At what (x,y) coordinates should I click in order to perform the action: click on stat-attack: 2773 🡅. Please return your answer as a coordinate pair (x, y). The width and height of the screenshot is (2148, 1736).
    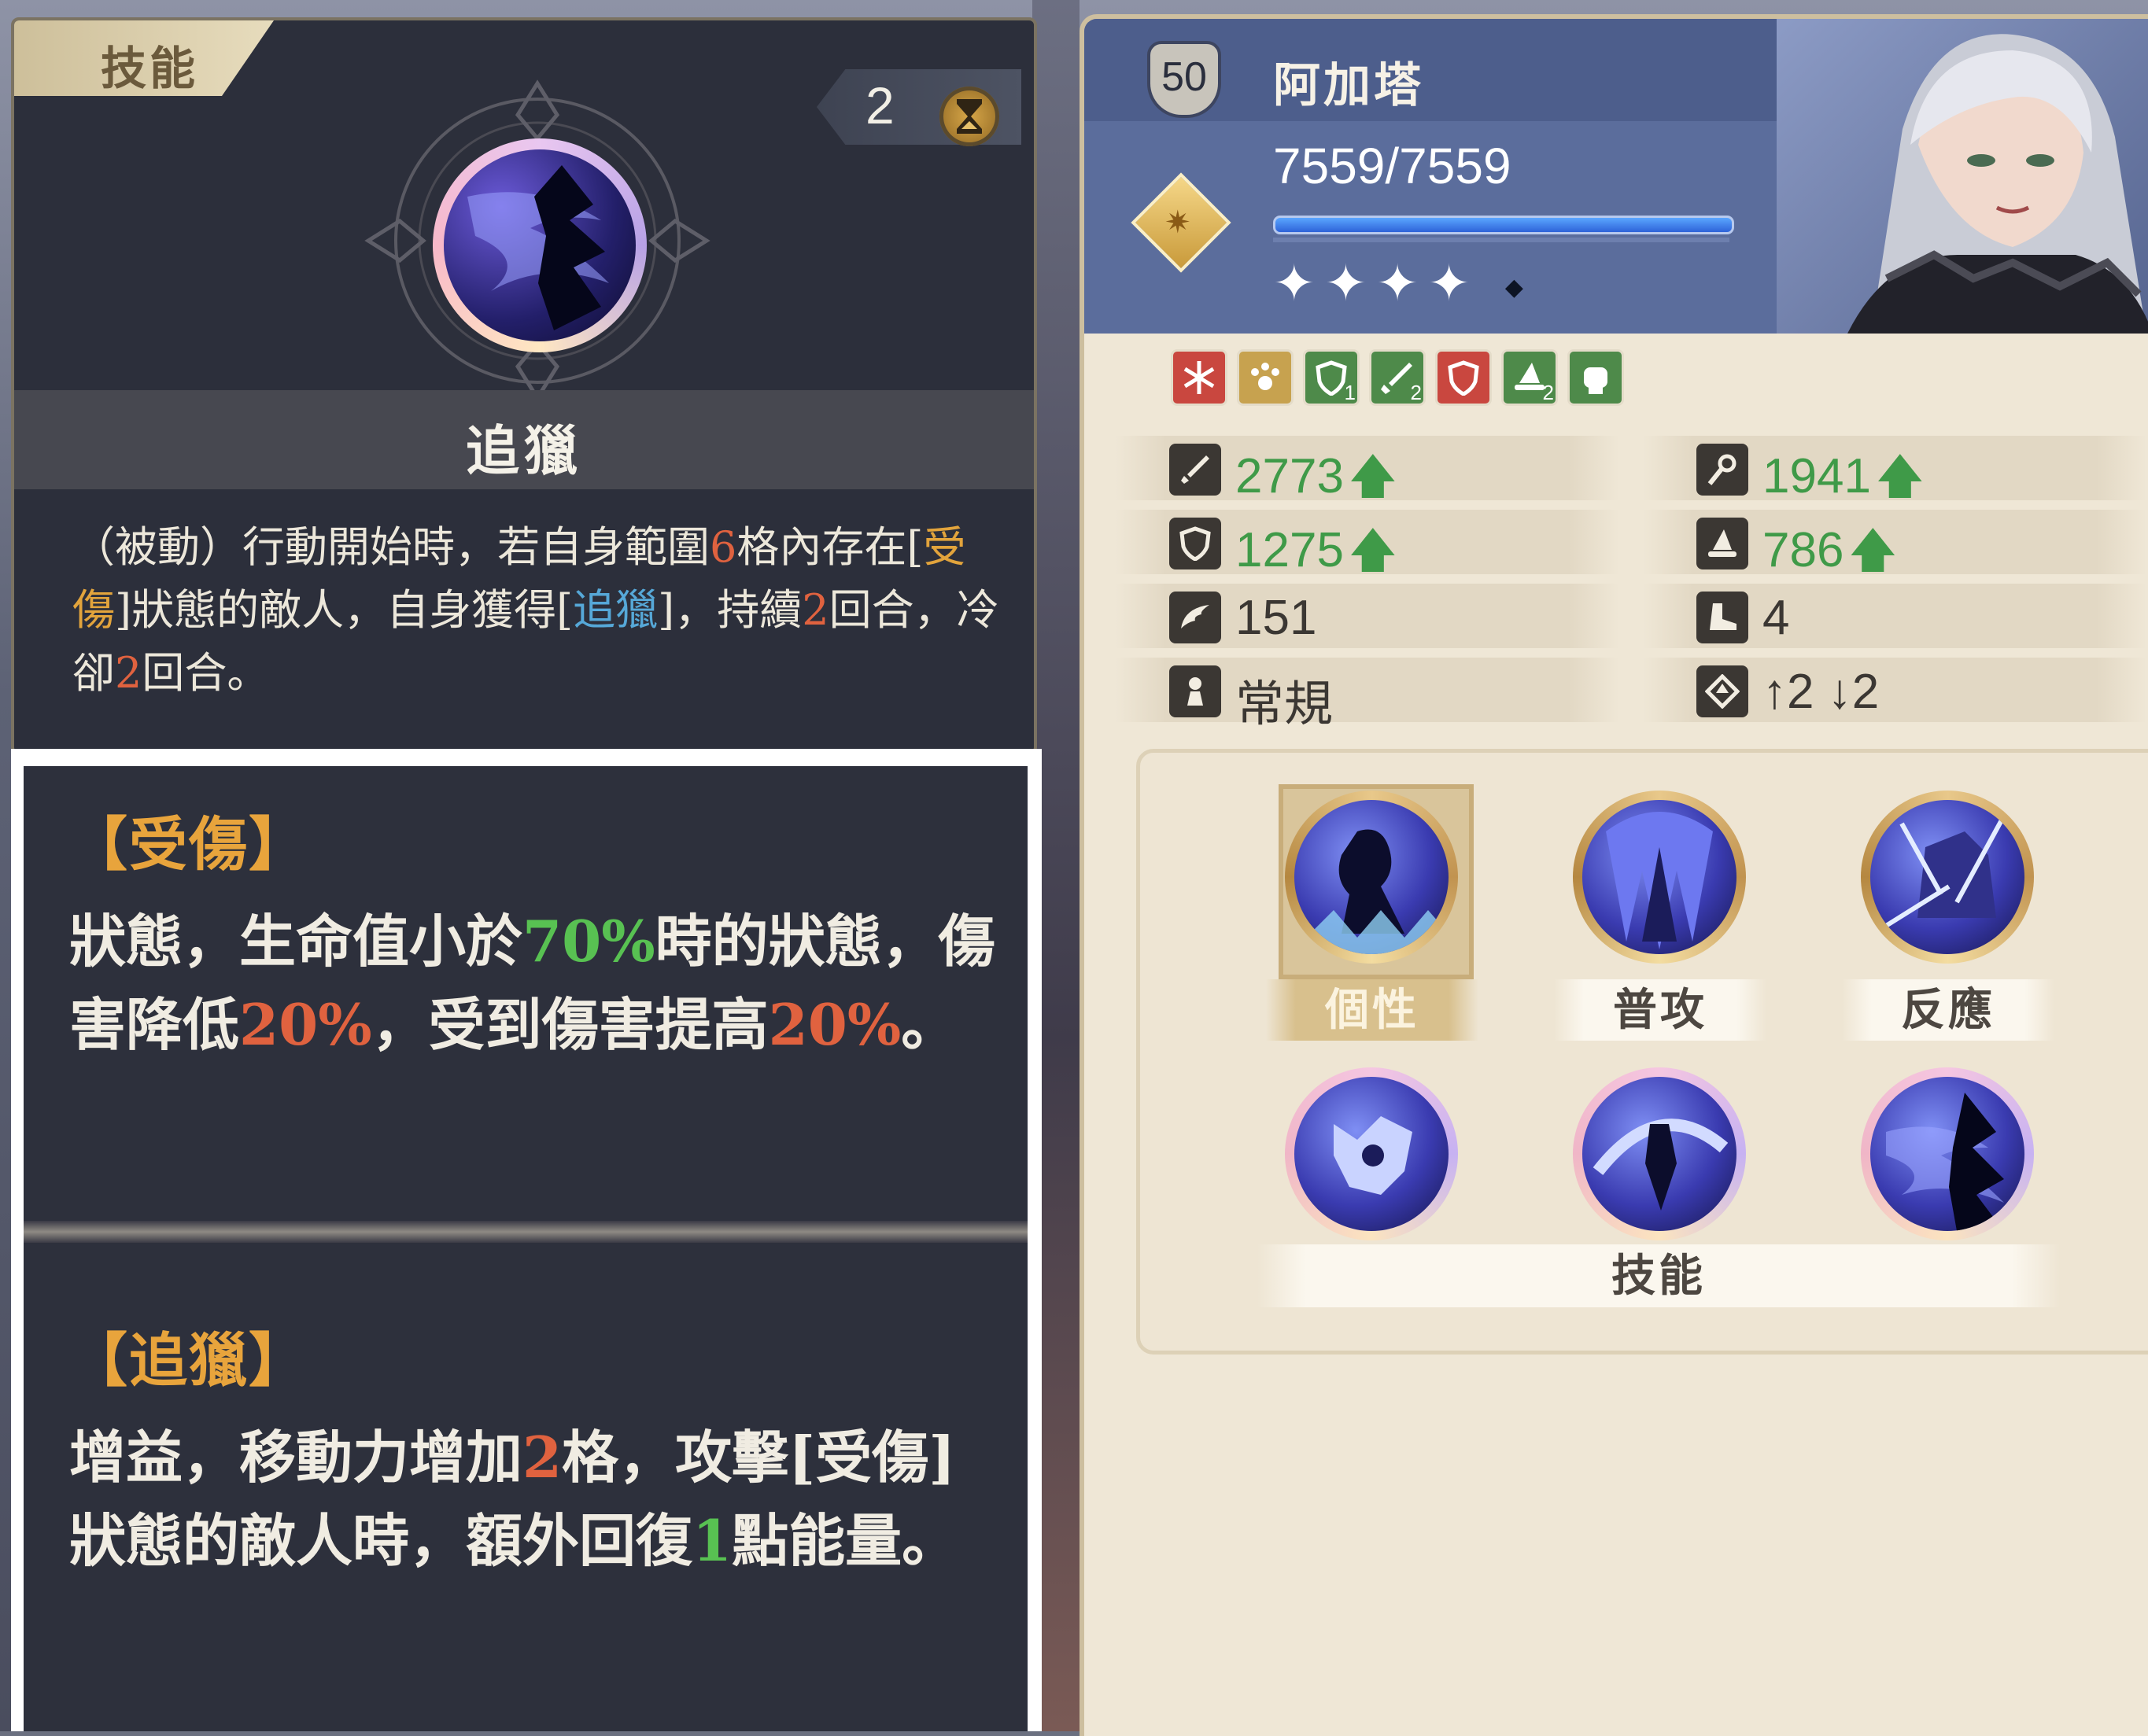
    Looking at the image, I should click on (1367, 470).